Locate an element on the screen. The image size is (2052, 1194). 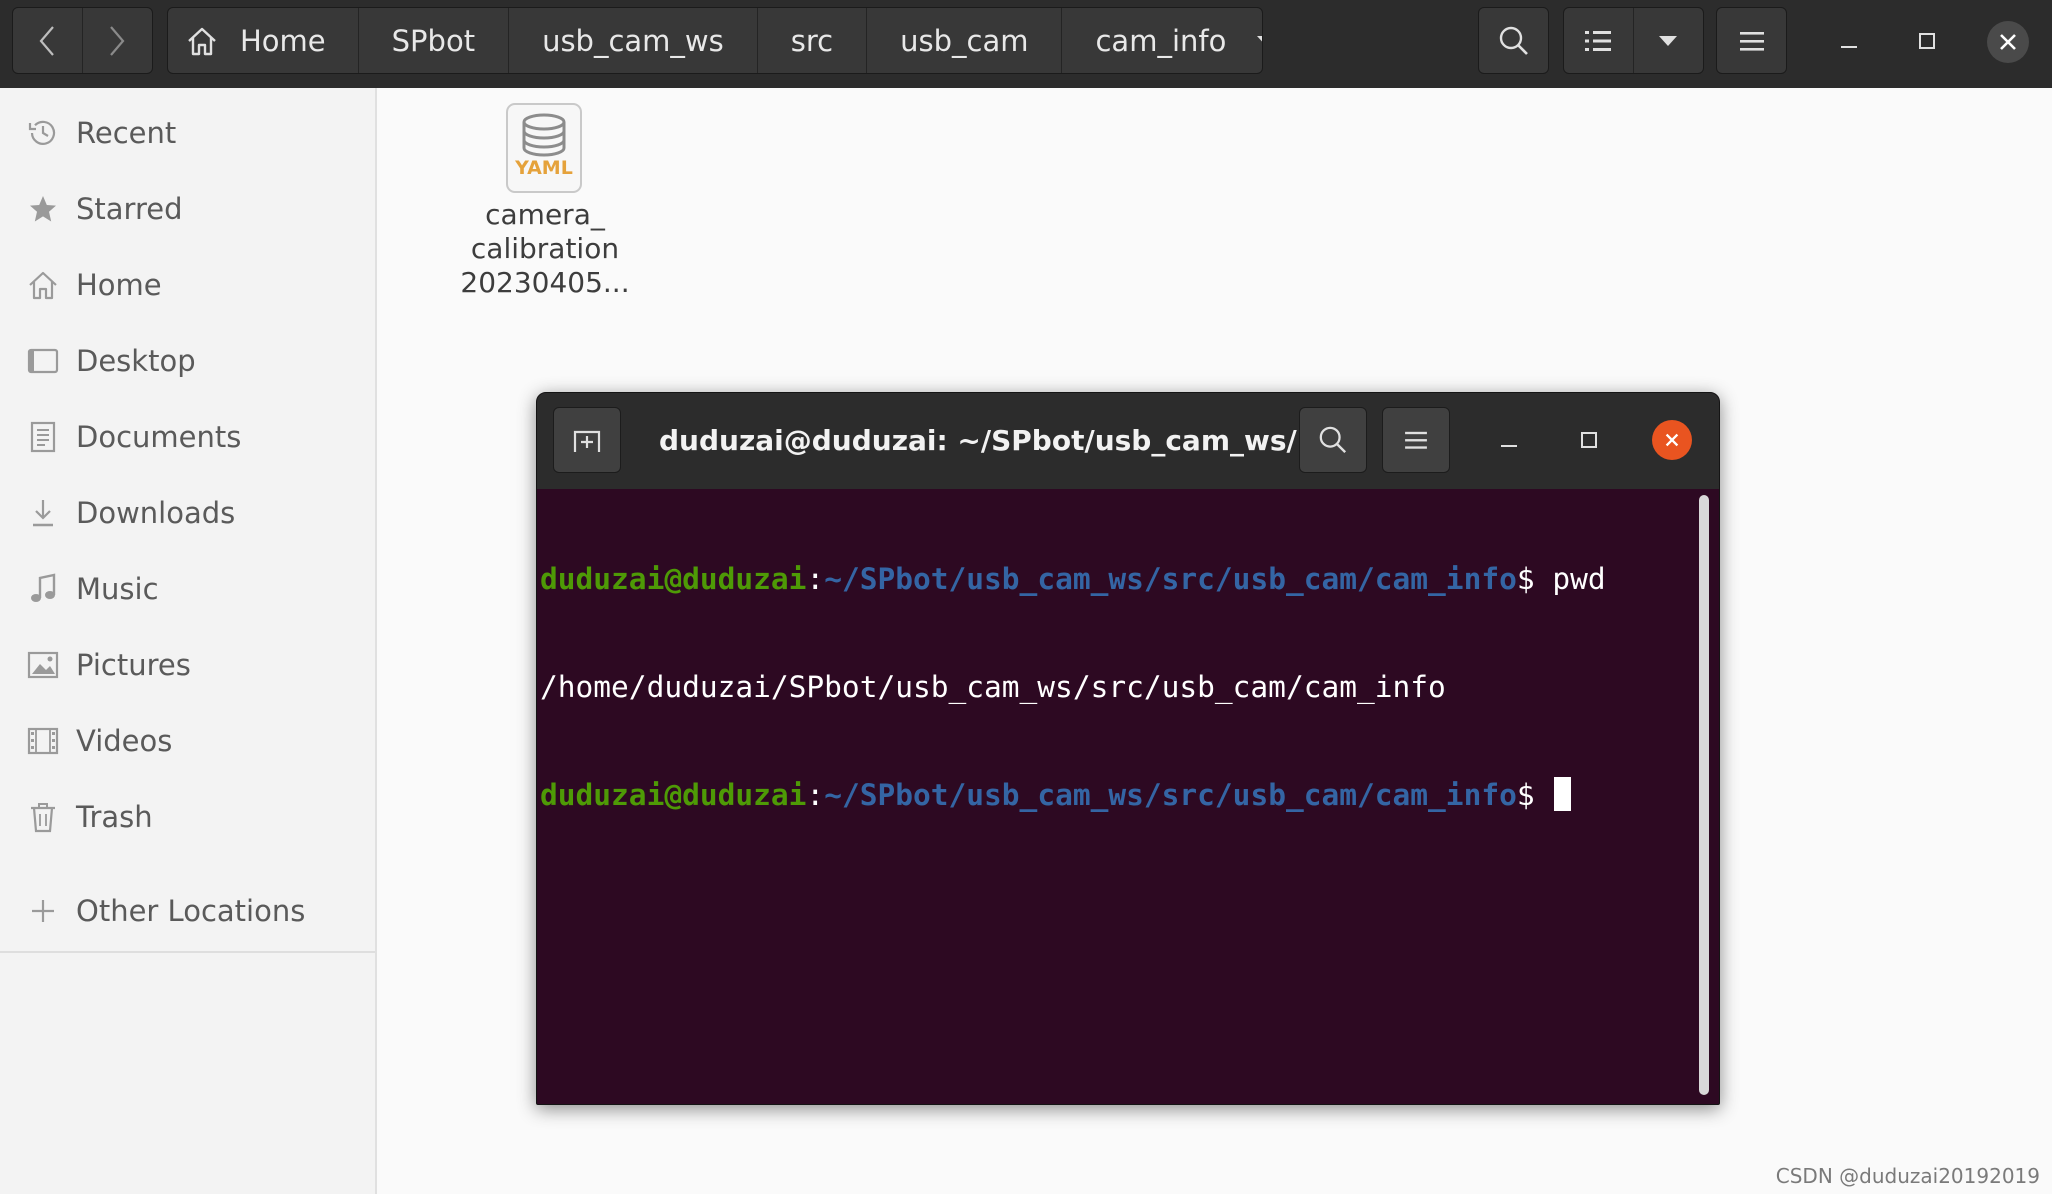
view-toggle-group is located at coordinates (1633, 40).